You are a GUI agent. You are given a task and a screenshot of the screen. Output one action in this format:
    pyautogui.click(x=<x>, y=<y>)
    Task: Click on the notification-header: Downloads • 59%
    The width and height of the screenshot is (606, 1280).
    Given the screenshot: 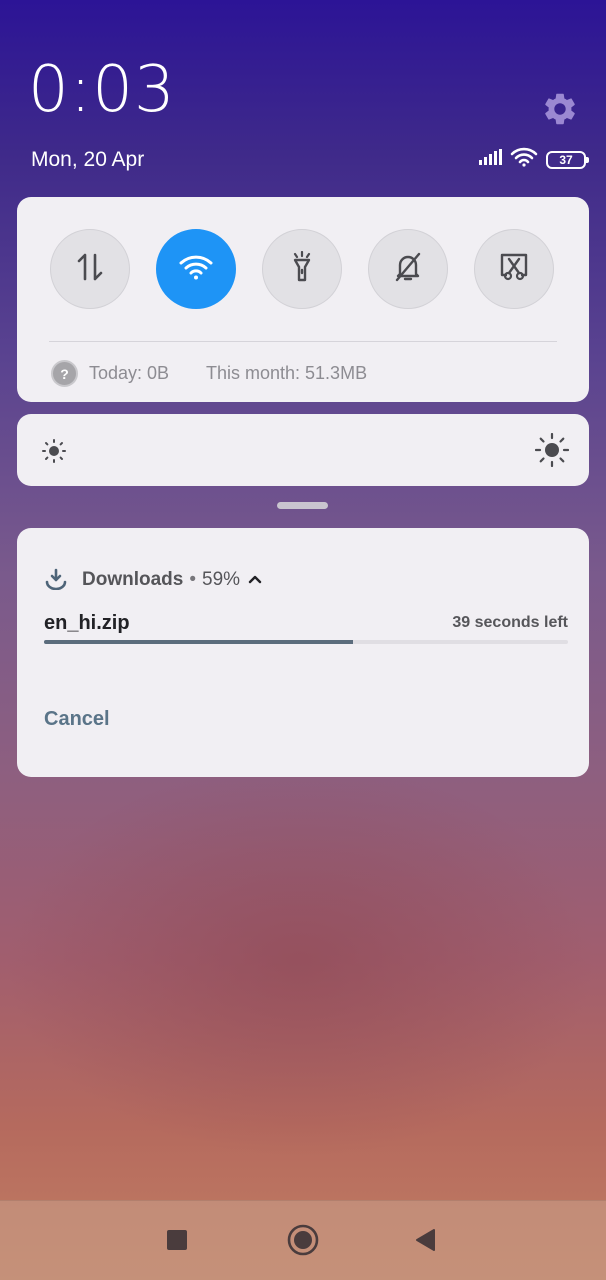 What is the action you would take?
    pyautogui.click(x=172, y=580)
    